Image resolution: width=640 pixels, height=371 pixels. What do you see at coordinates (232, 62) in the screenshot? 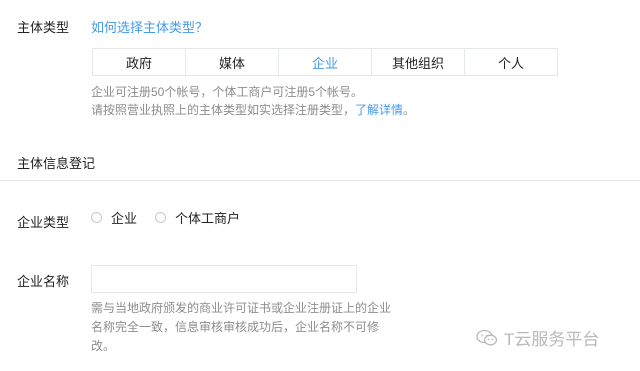
I see `tab-media: 媒体` at bounding box center [232, 62].